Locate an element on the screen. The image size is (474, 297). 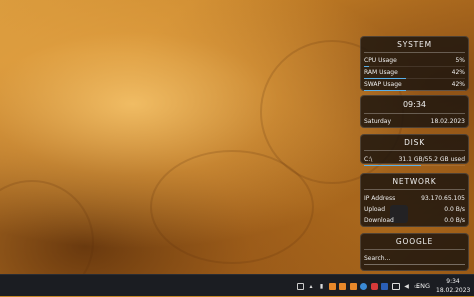
ip-value: 93.170.65.105 is located at coordinates (443, 198).